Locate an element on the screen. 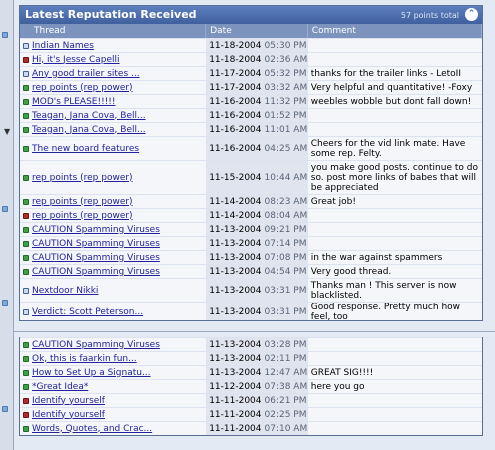  thread-cell: The new board features is located at coordinates (113, 148).